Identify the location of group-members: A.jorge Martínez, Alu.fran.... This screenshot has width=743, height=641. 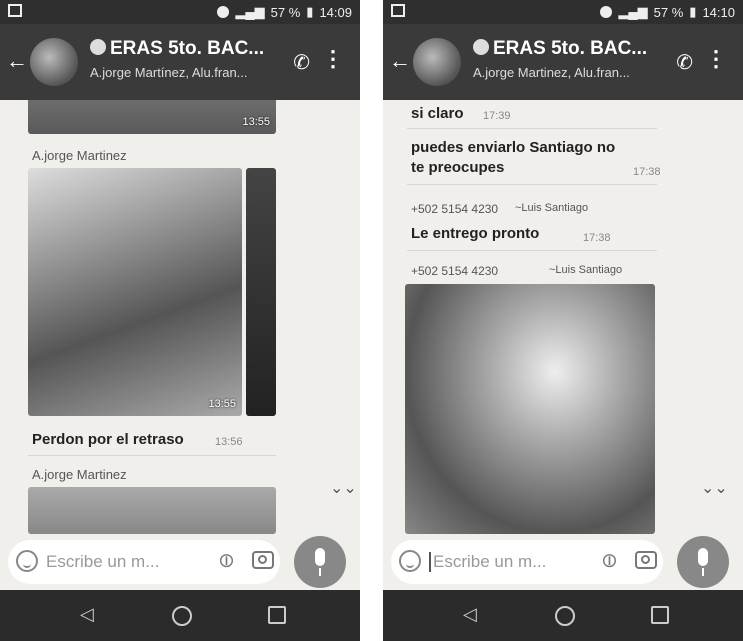
(169, 72).